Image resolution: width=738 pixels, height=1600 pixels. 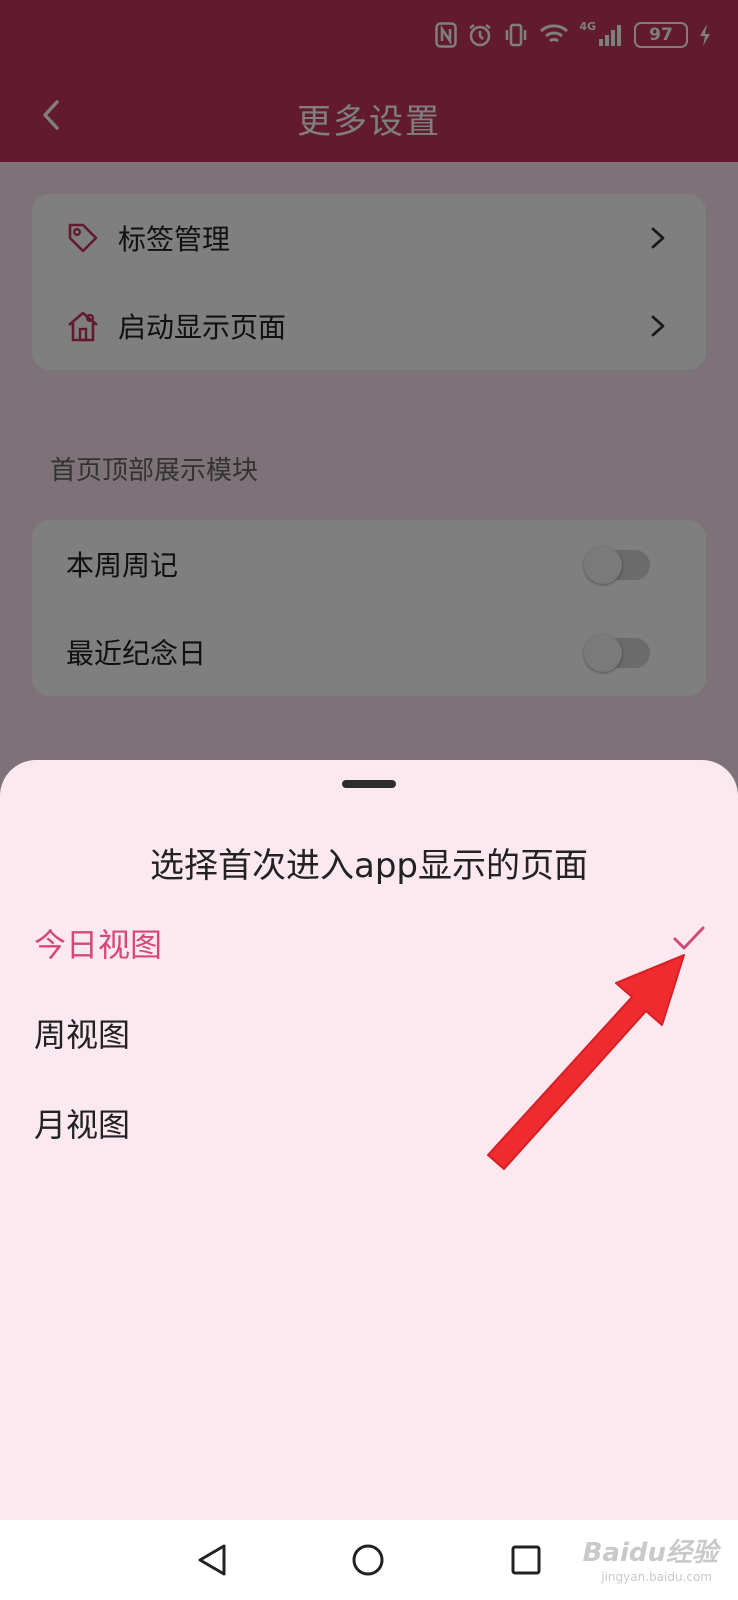 What do you see at coordinates (82, 1125) in the screenshot?
I see `option-label: 月视图` at bounding box center [82, 1125].